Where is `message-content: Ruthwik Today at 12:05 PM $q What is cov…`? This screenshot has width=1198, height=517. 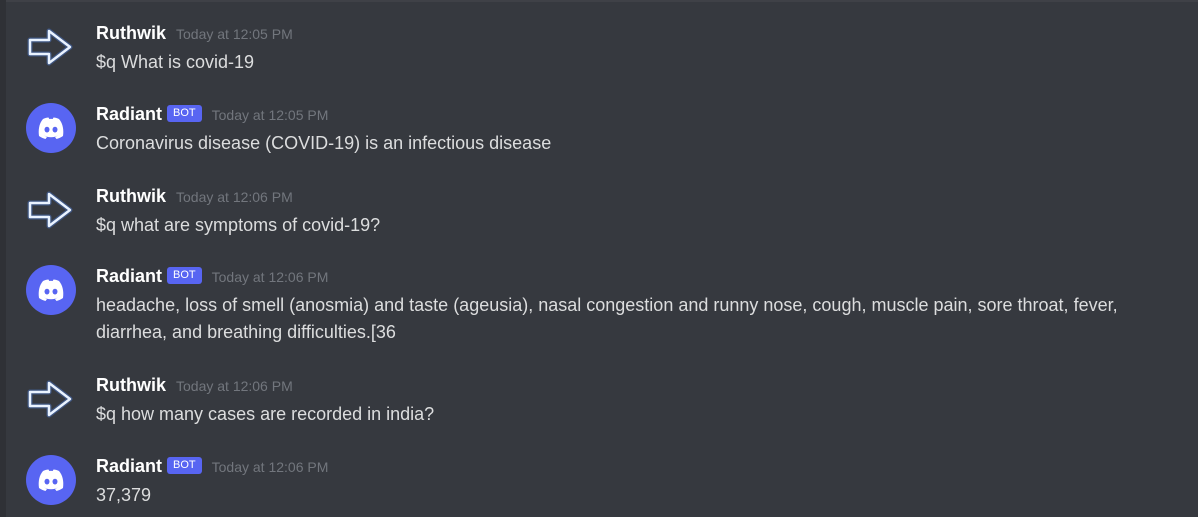 message-content: Ruthwik Today at 12:05 PM $q What is cov… is located at coordinates (637, 49).